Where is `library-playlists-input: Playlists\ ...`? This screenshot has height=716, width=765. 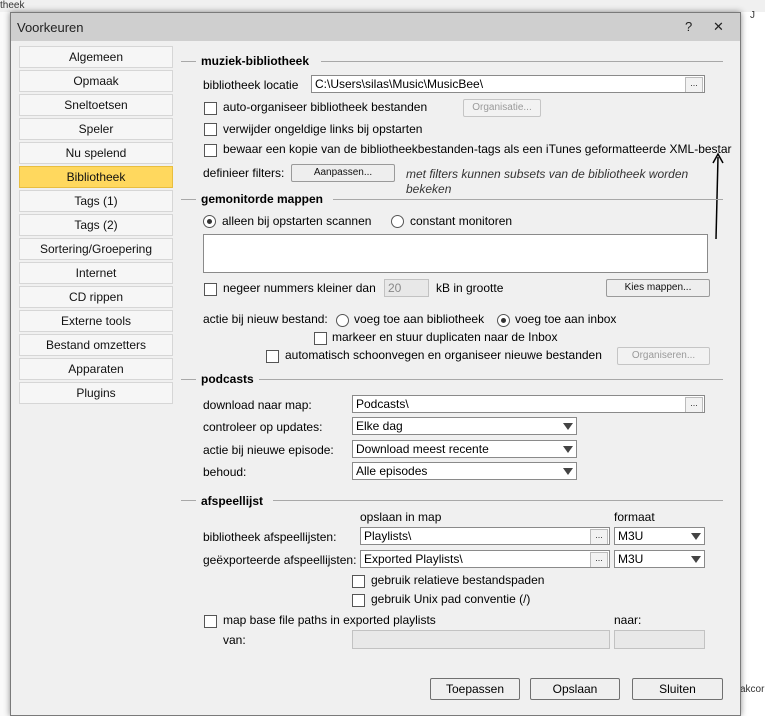
library-playlists-input: Playlists\ ... is located at coordinates (485, 536).